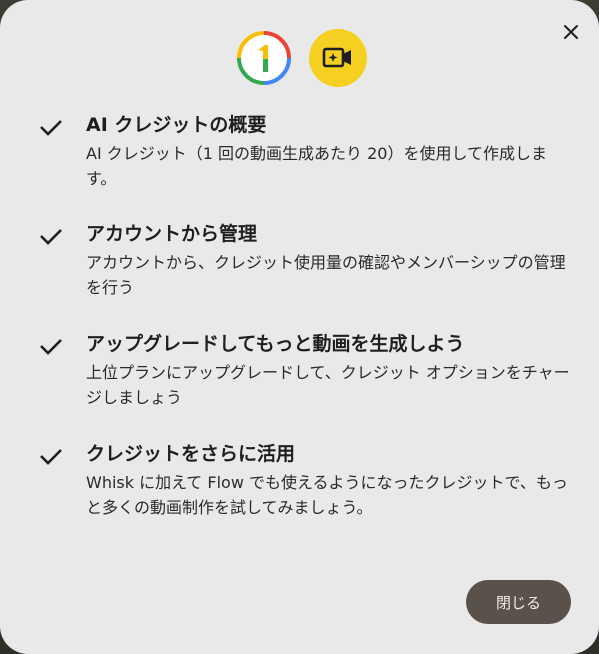  I want to click on feature-description: 上位プランにアップグレードして、クレジット オプションをチャージしましょう, so click(328, 385).